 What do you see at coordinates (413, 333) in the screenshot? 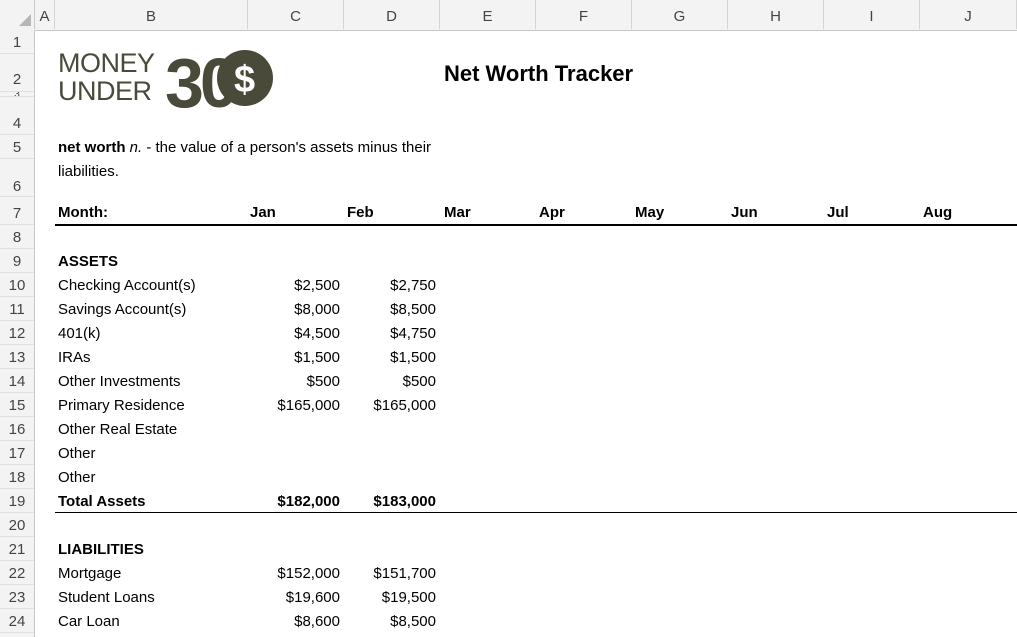
I see `asset-value-feb: $4,750` at bounding box center [413, 333].